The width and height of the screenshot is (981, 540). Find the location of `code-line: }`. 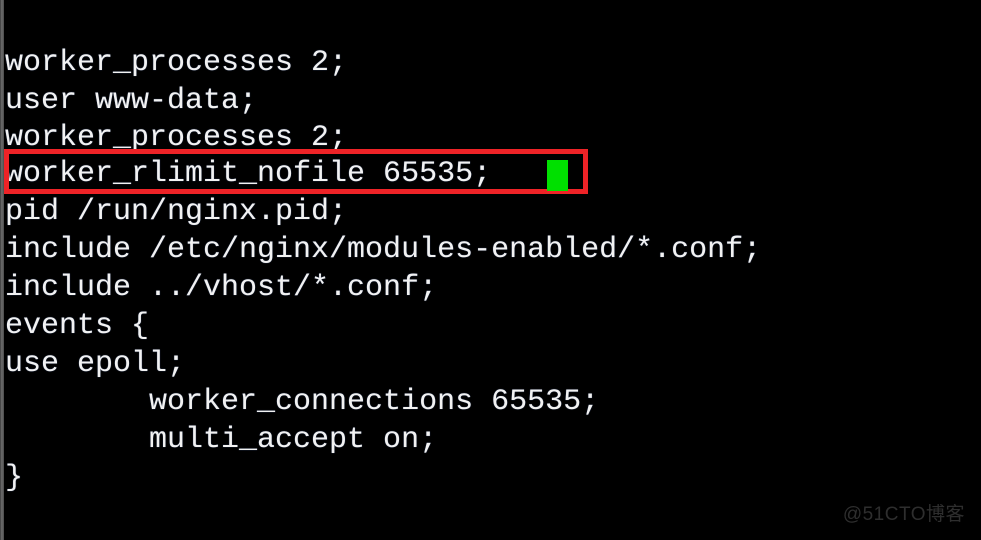

code-line: } is located at coordinates (14, 478).